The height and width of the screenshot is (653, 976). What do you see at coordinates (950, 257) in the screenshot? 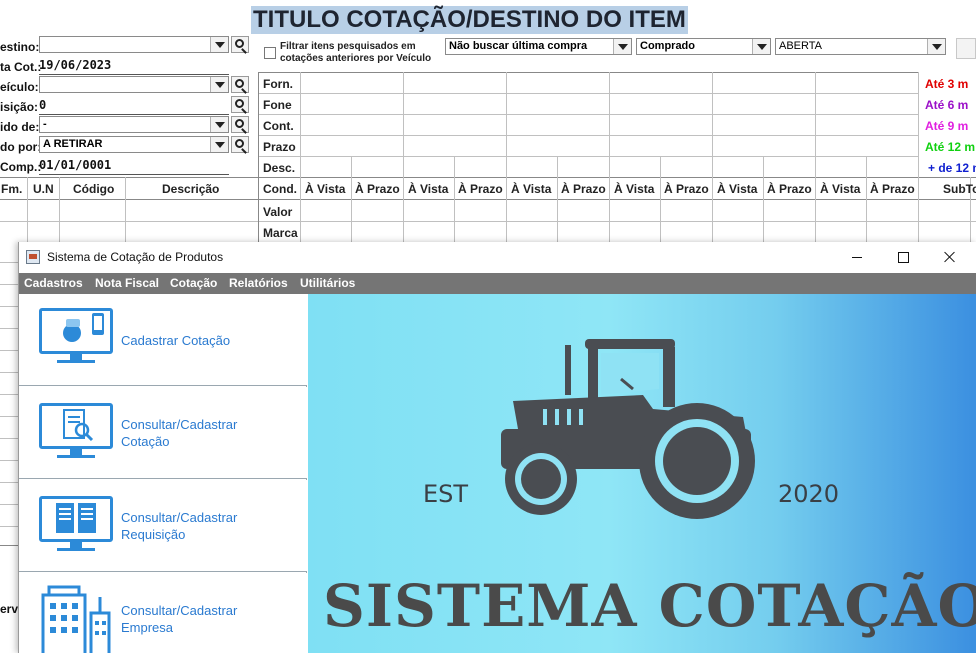
I see `close-button` at bounding box center [950, 257].